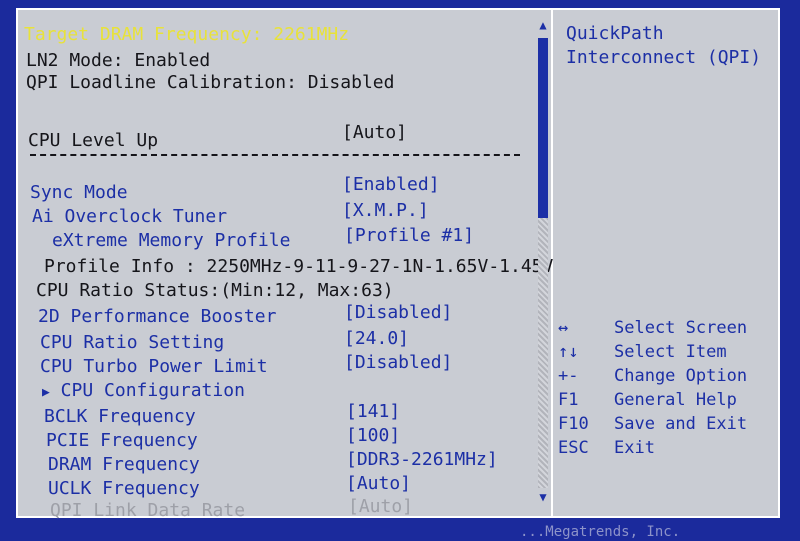  I want to click on key-f1: F1, so click(568, 400).